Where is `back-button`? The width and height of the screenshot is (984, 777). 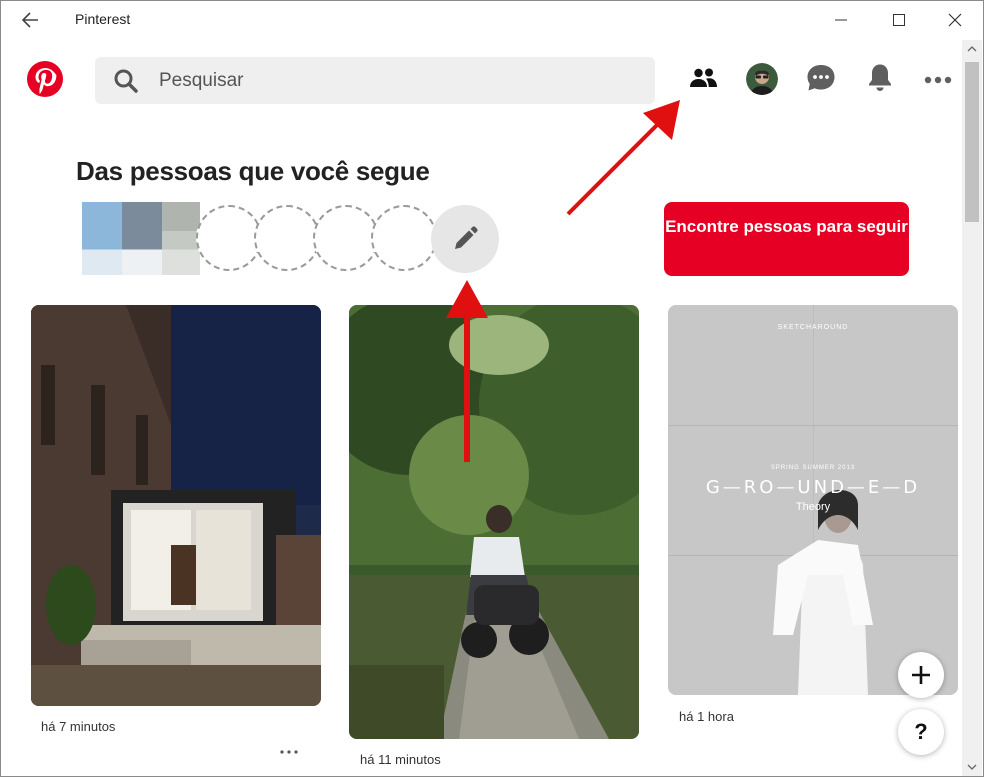
back-button is located at coordinates (32, 20).